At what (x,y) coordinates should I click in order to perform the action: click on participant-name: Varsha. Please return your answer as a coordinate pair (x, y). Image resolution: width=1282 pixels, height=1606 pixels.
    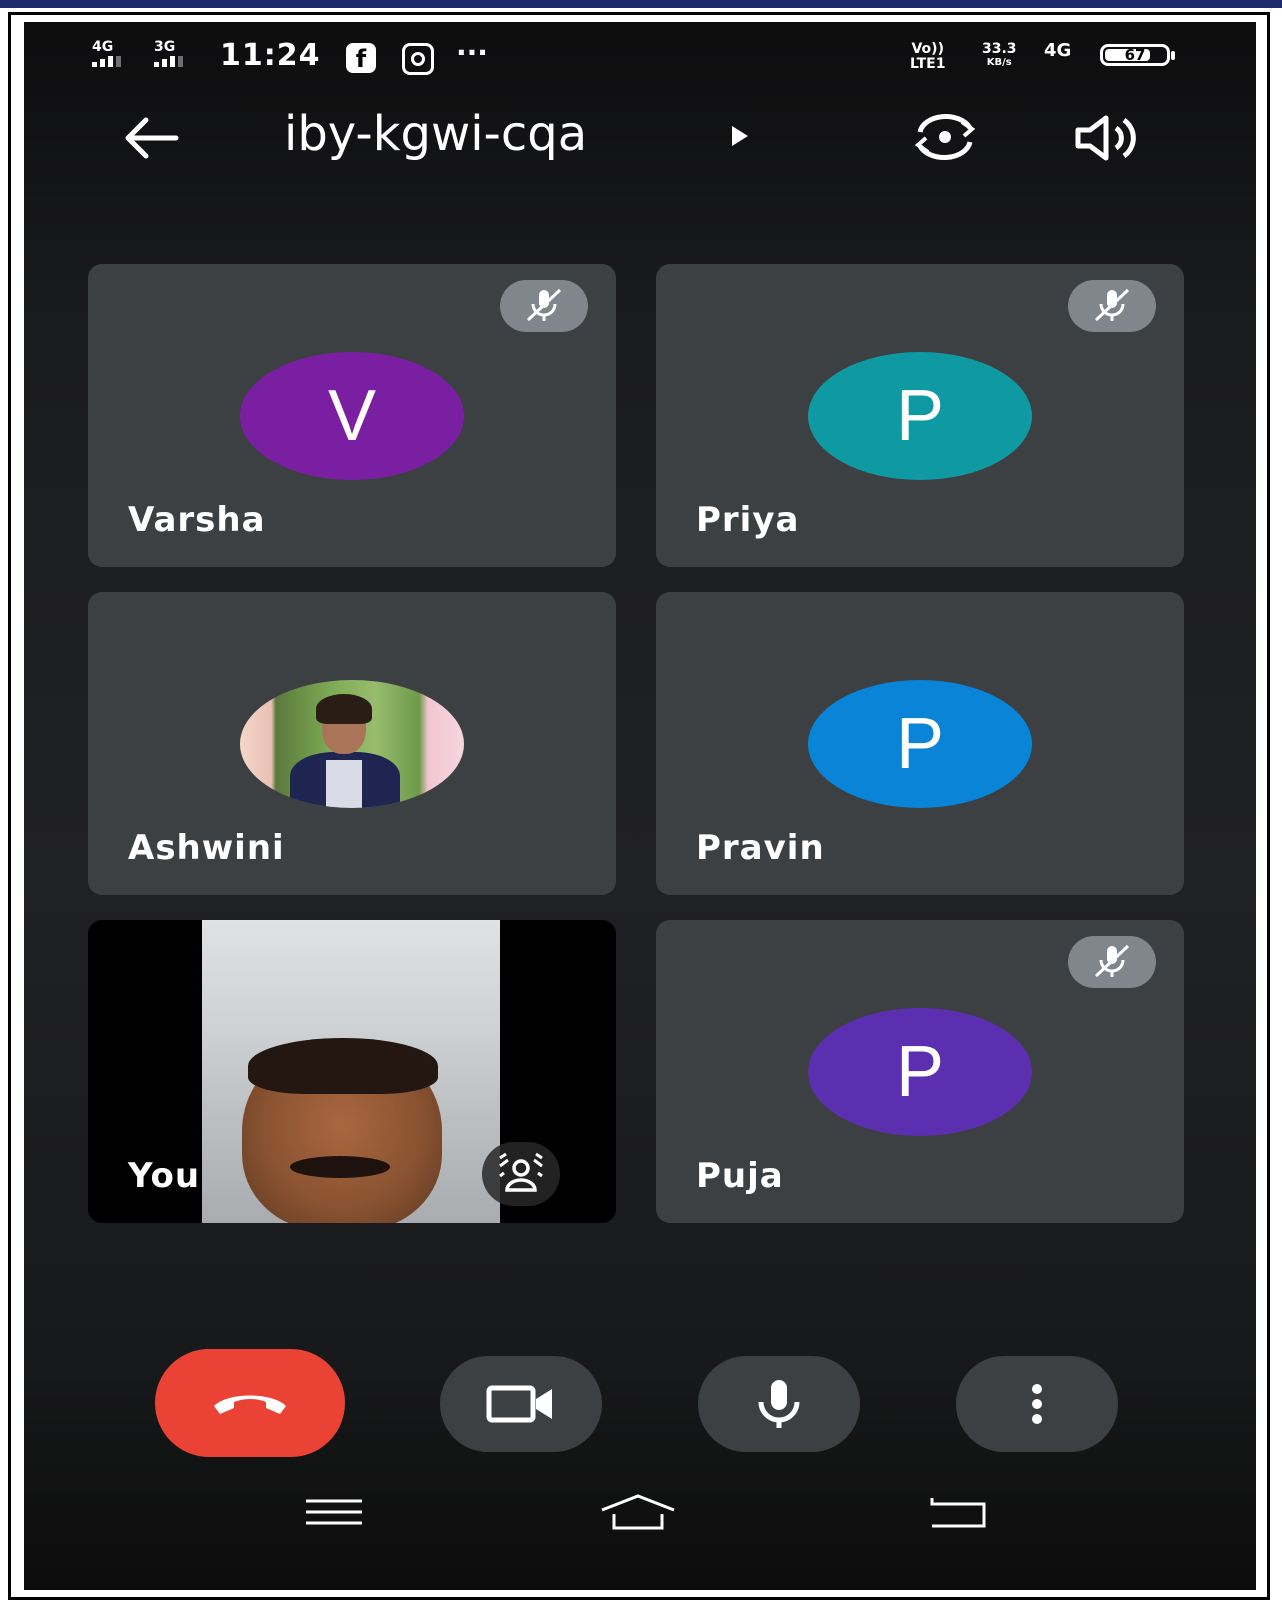
    Looking at the image, I should click on (197, 520).